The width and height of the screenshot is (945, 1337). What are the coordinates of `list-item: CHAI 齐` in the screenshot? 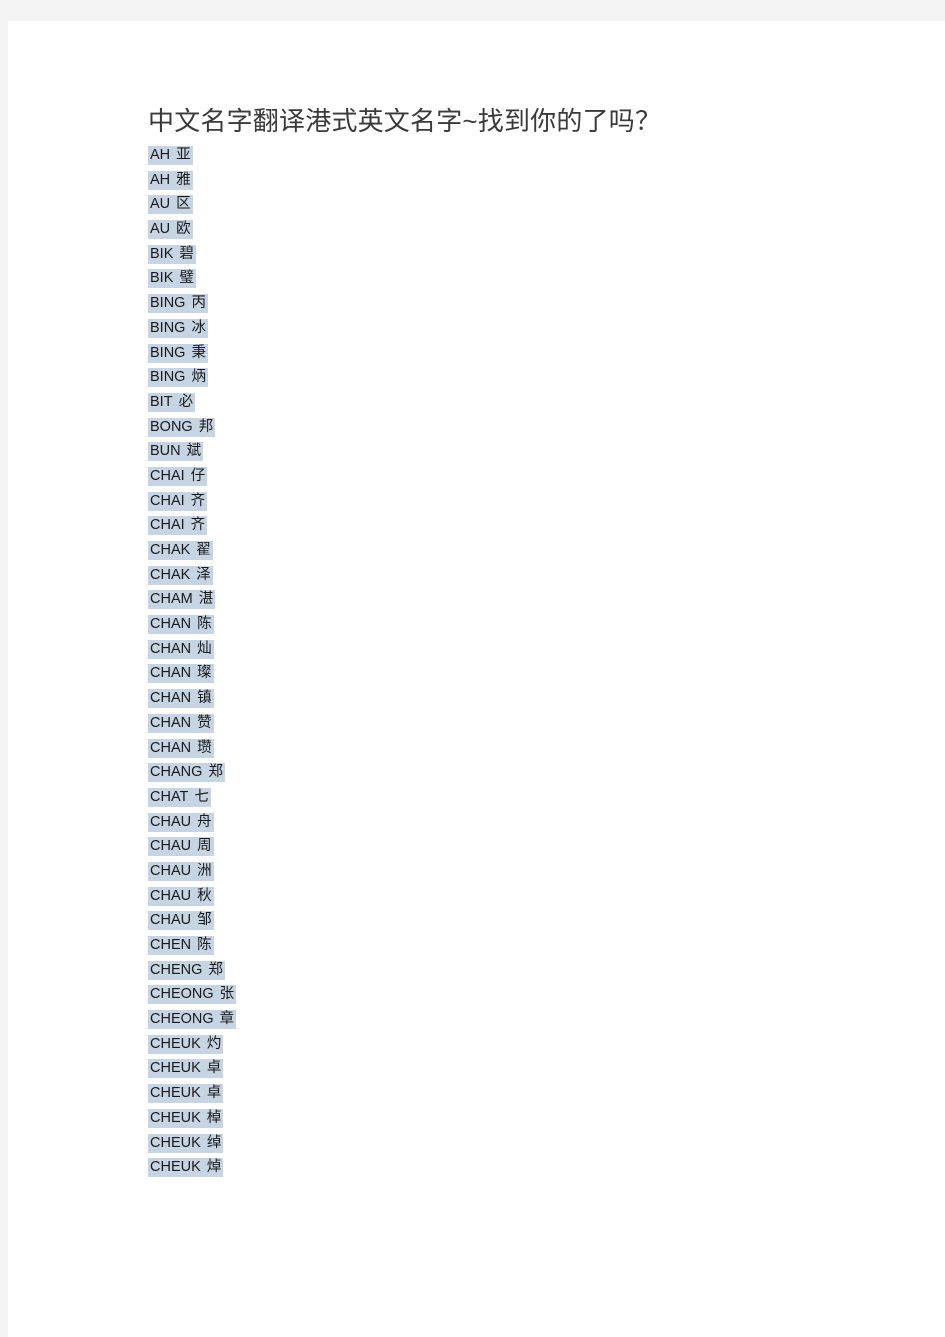 It's located at (528, 525).